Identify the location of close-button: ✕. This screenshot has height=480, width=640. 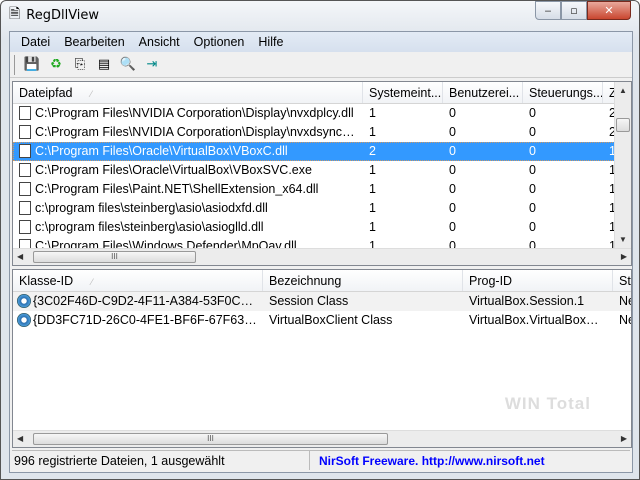
(609, 10).